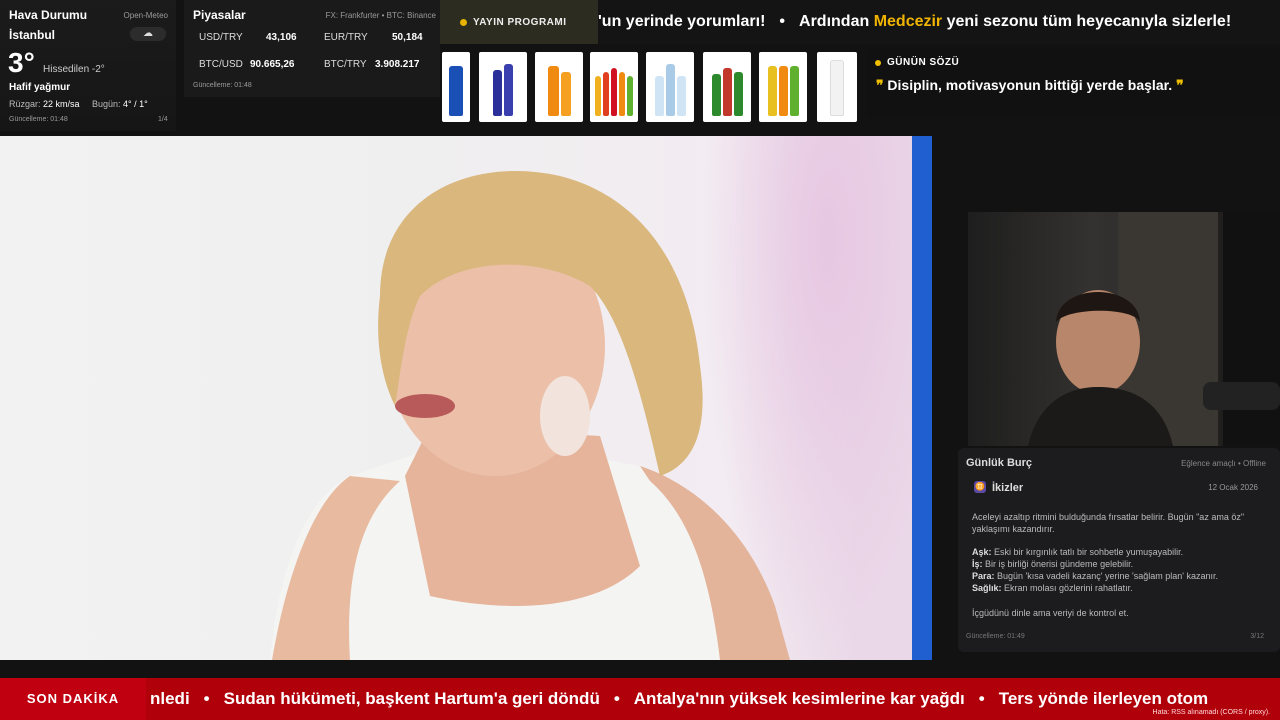 This screenshot has width=1280, height=720. Describe the element at coordinates (145, 15) in the screenshot. I see `weather-source: Open-Meteo` at that location.